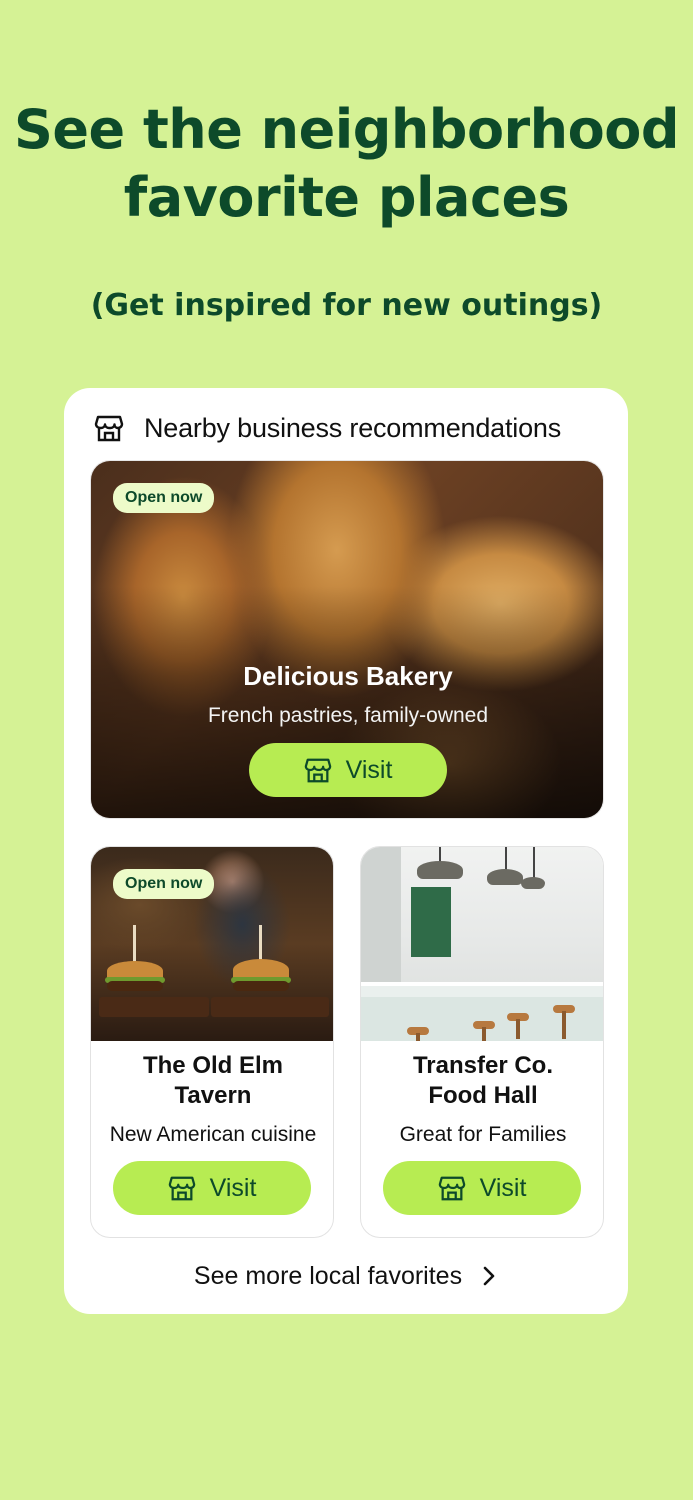  I want to click on business-description: Great for Families, so click(483, 1134).